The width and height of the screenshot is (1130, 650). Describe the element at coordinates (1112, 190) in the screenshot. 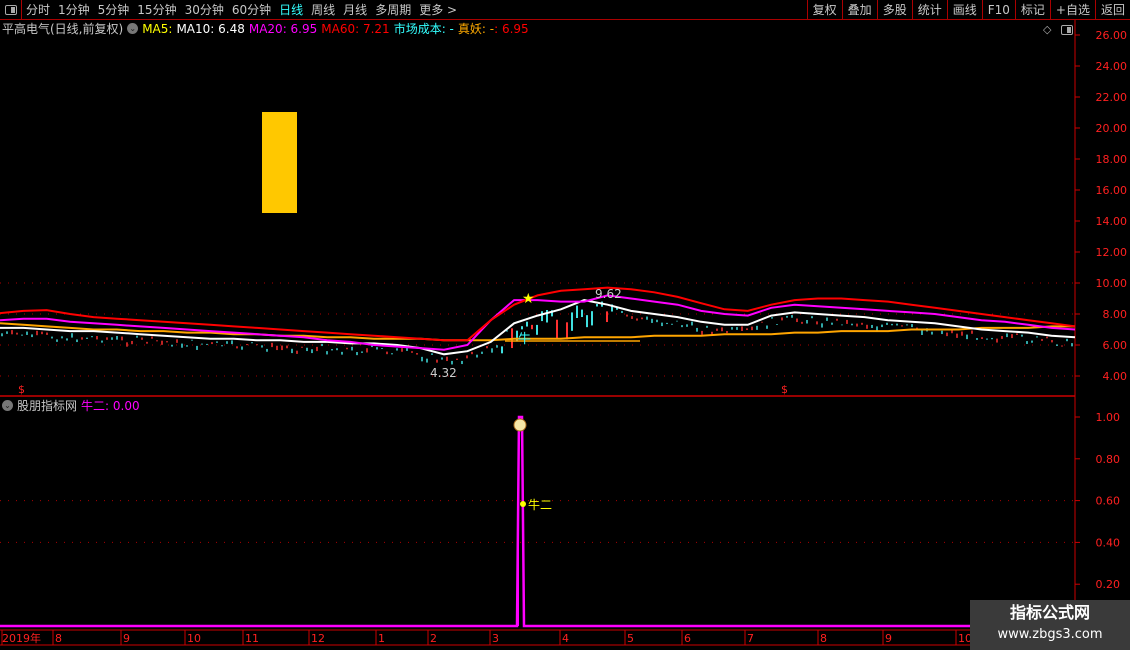

I see `y-tick-label: 16.00` at that location.